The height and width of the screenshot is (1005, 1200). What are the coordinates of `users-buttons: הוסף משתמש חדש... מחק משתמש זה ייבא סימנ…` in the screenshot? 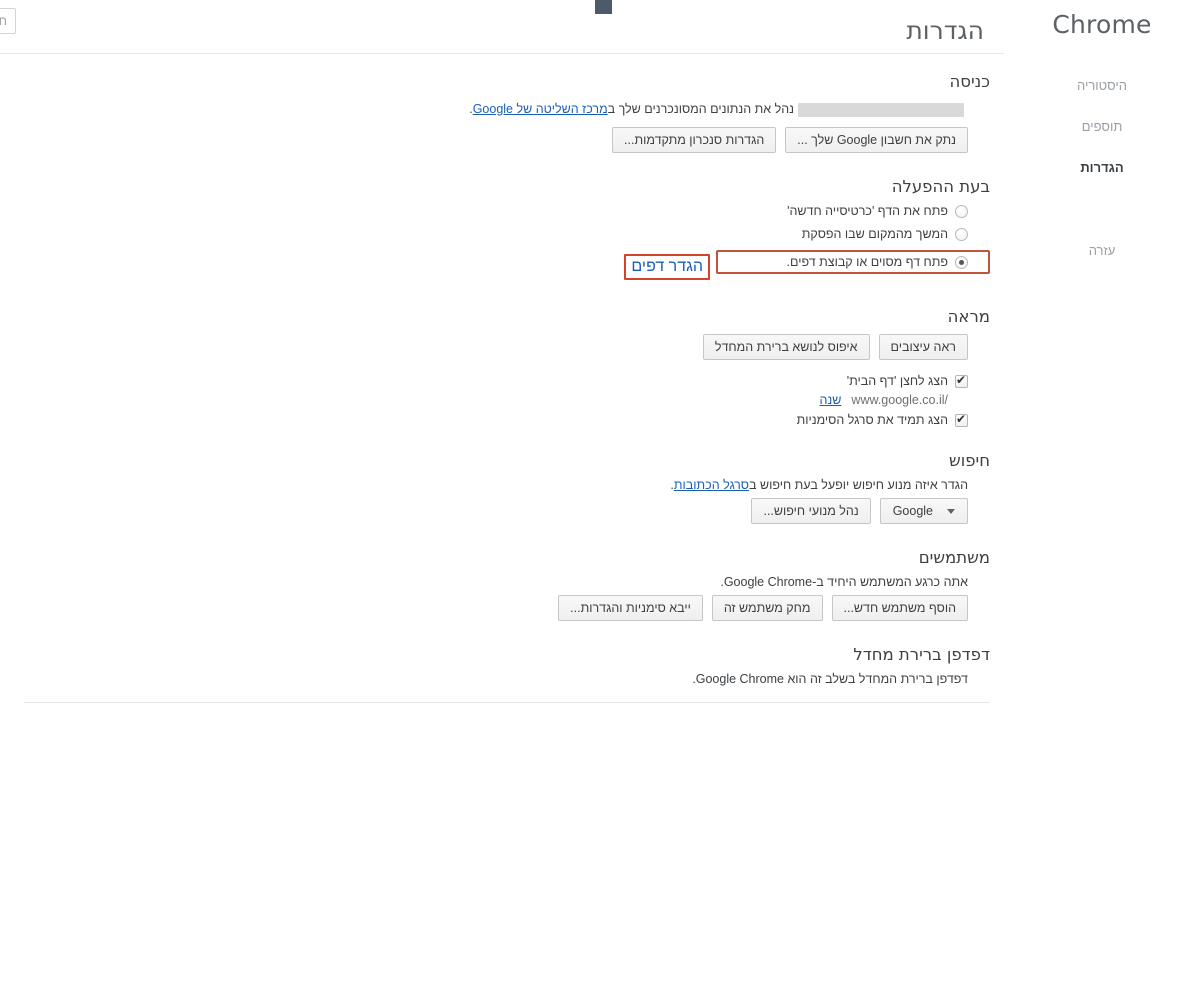 It's located at (507, 608).